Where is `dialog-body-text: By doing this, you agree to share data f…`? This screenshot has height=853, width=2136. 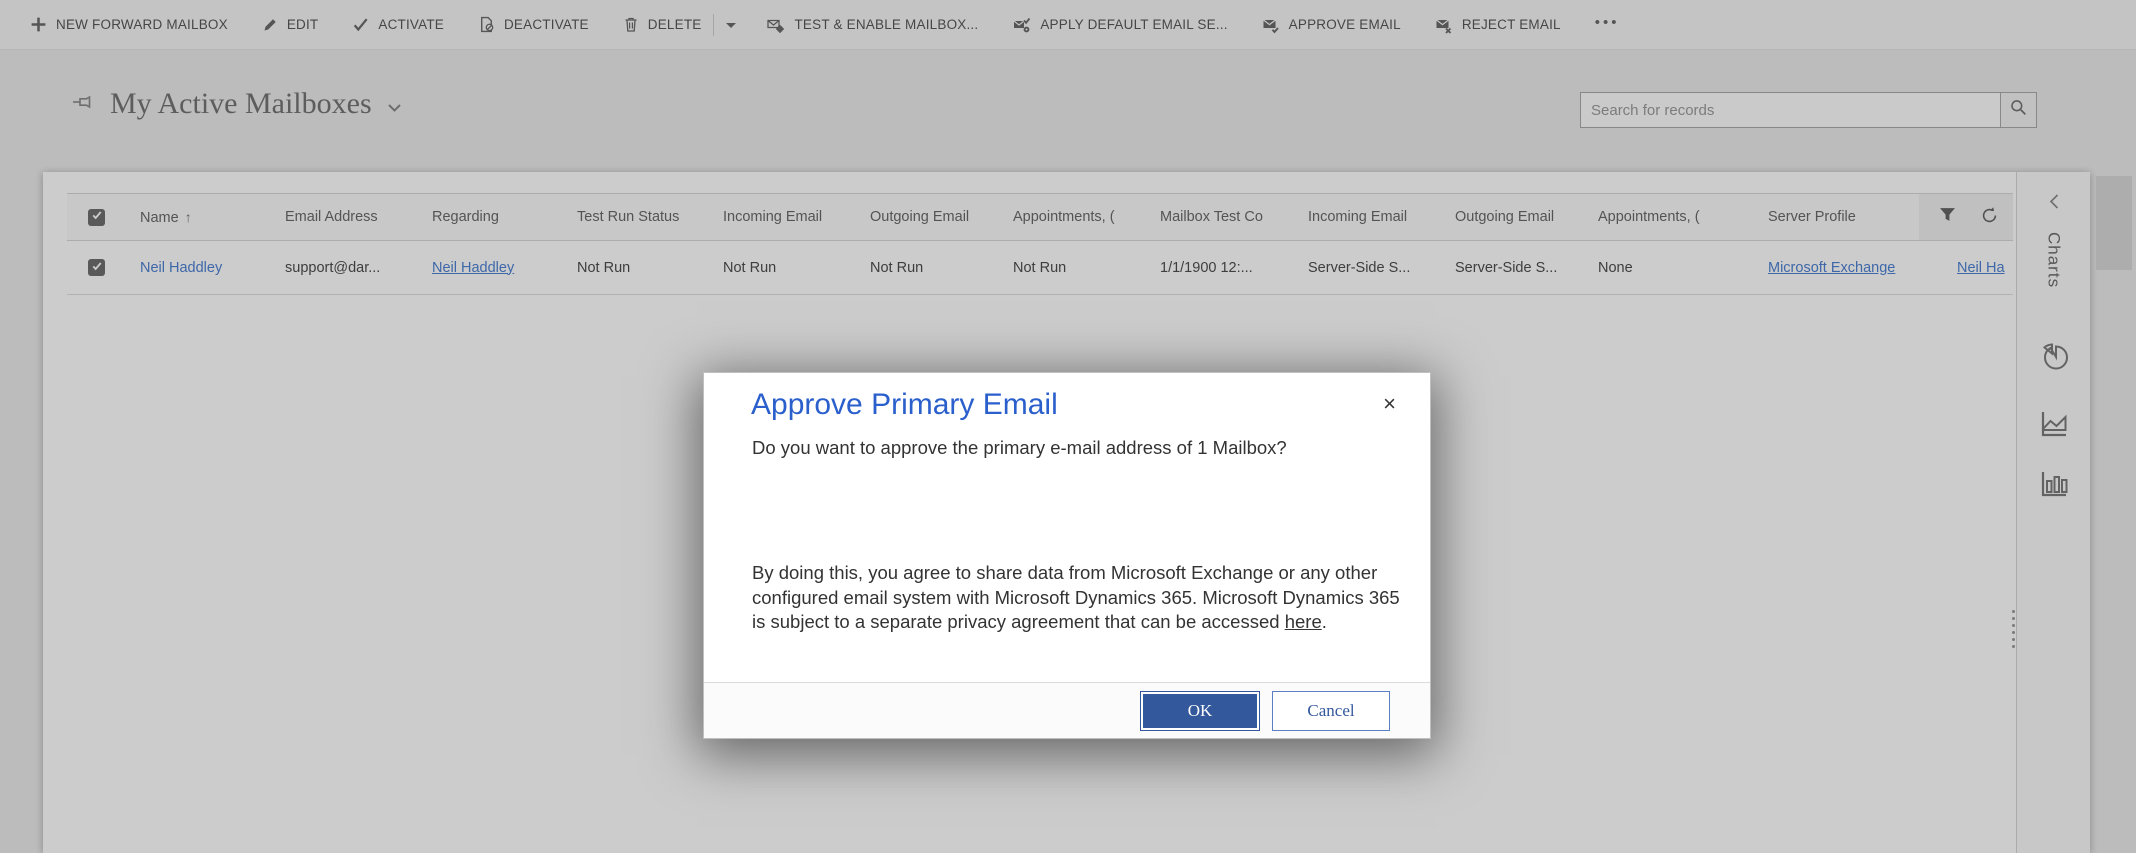
dialog-body-text: By doing this, you agree to share data f… is located at coordinates (1076, 597).